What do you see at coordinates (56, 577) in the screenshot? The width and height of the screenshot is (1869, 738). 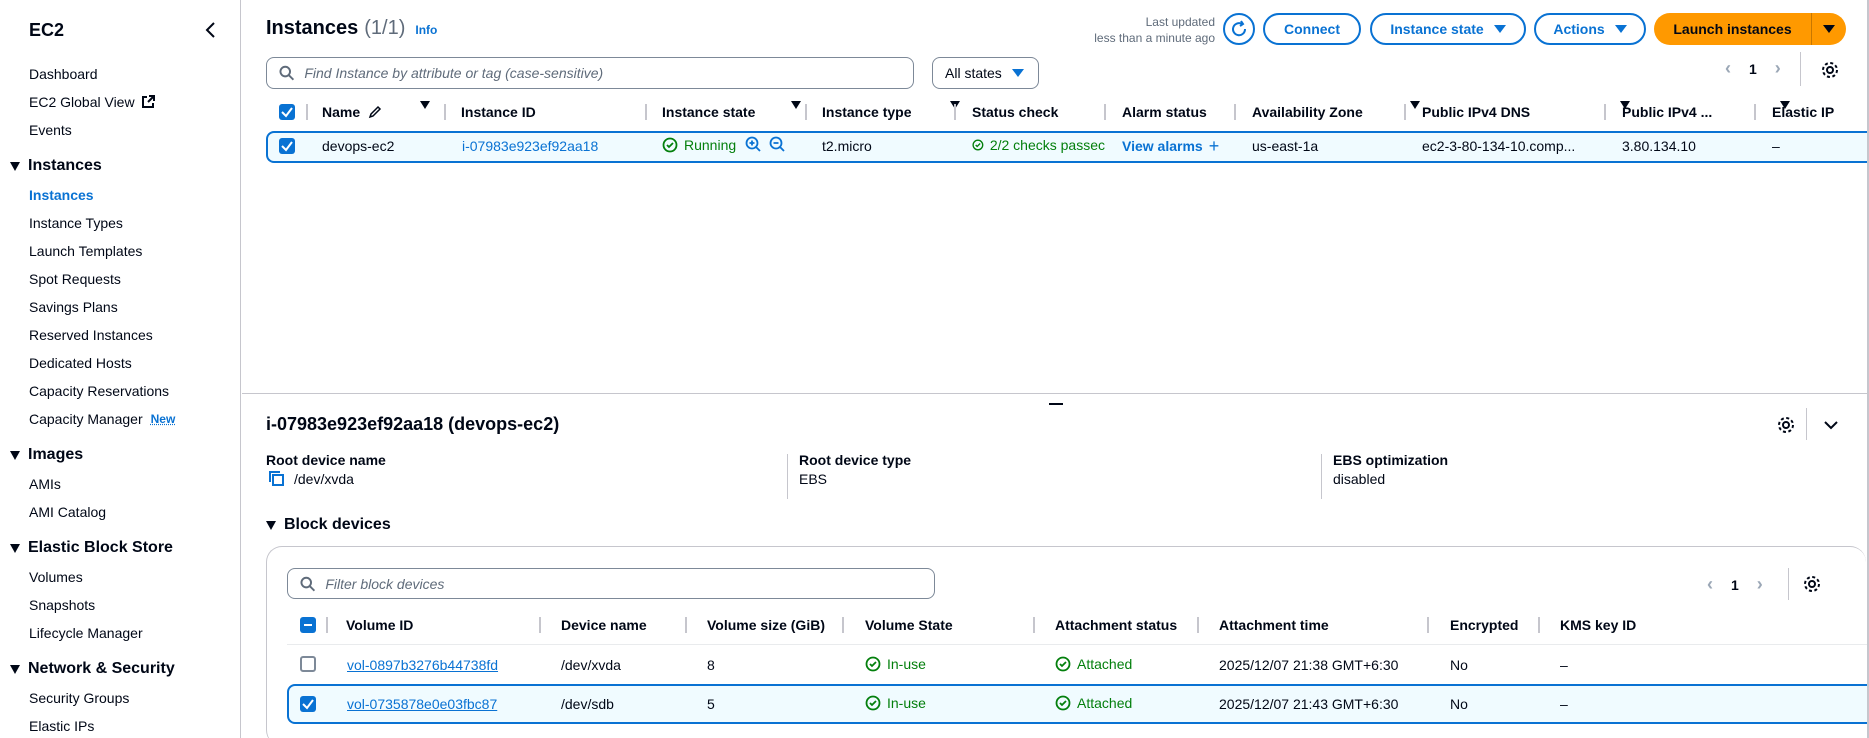 I see `nav-volumes: Volumes` at bounding box center [56, 577].